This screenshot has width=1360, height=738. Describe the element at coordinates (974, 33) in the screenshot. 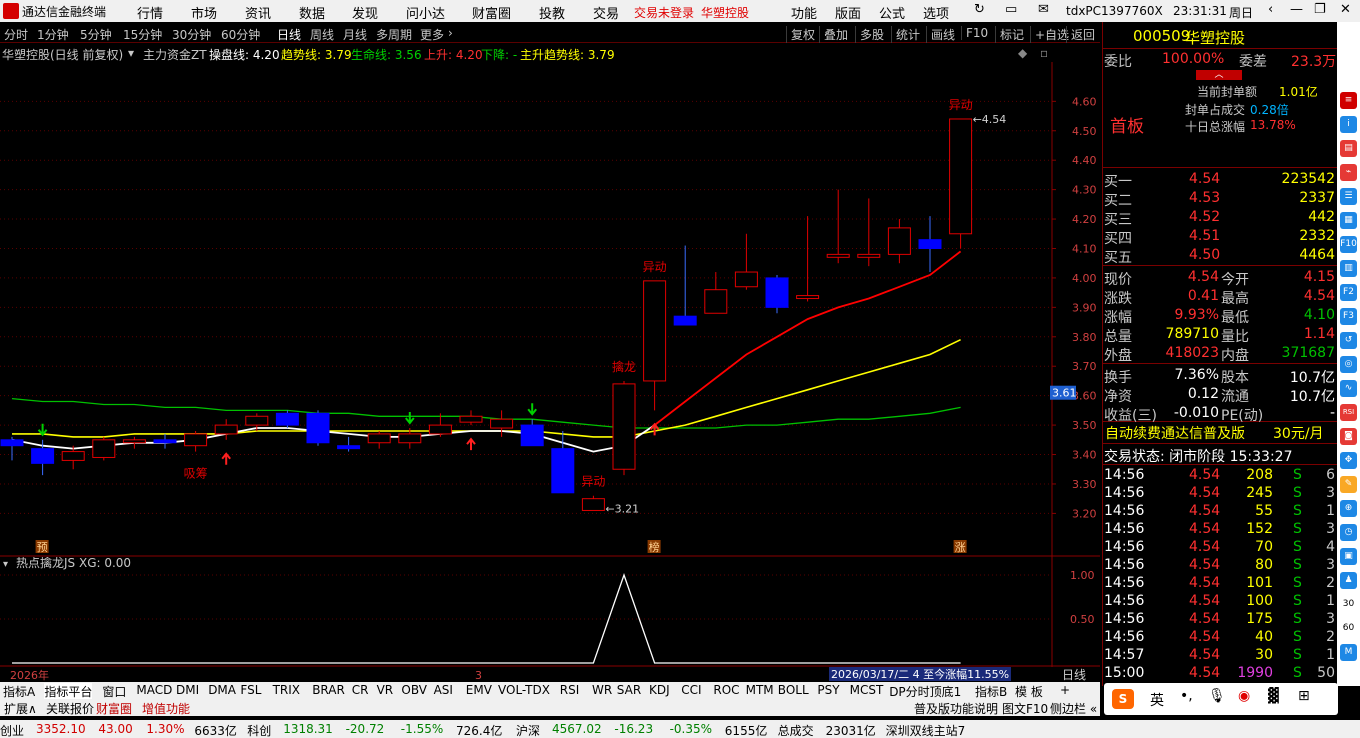

I see `f10-button: F10` at that location.